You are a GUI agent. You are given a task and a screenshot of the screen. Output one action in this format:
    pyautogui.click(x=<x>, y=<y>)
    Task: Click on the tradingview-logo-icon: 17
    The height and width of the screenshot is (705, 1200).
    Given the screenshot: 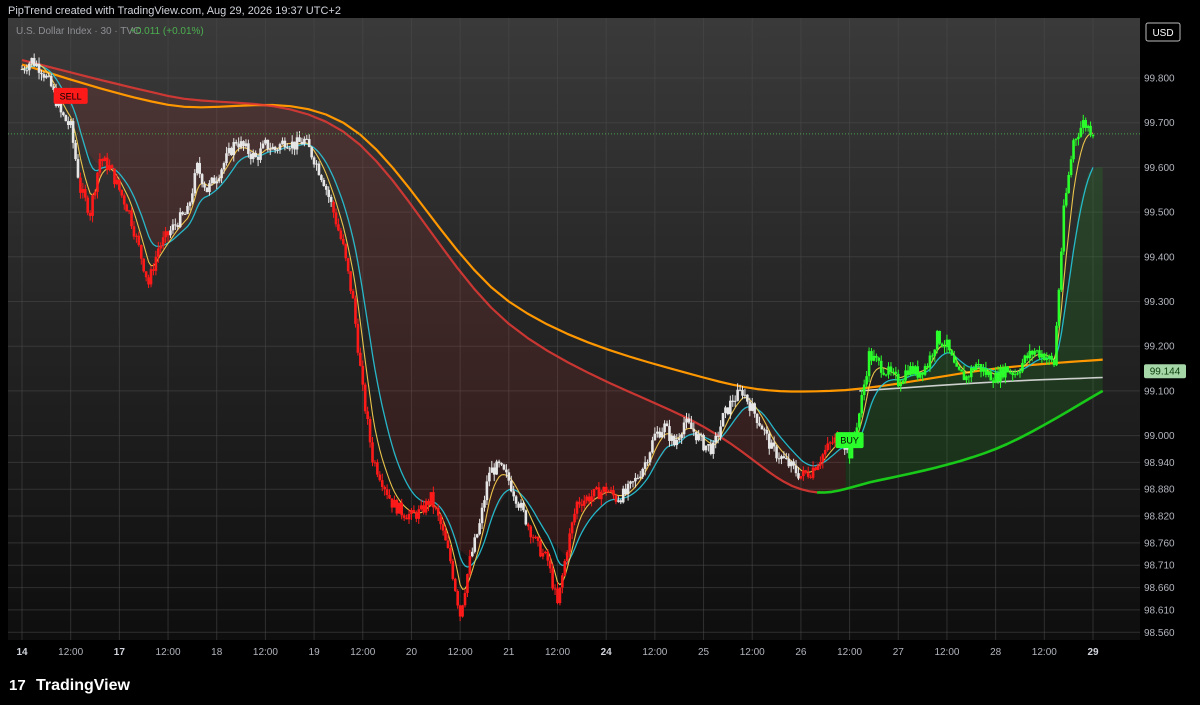 What is the action you would take?
    pyautogui.click(x=17, y=685)
    